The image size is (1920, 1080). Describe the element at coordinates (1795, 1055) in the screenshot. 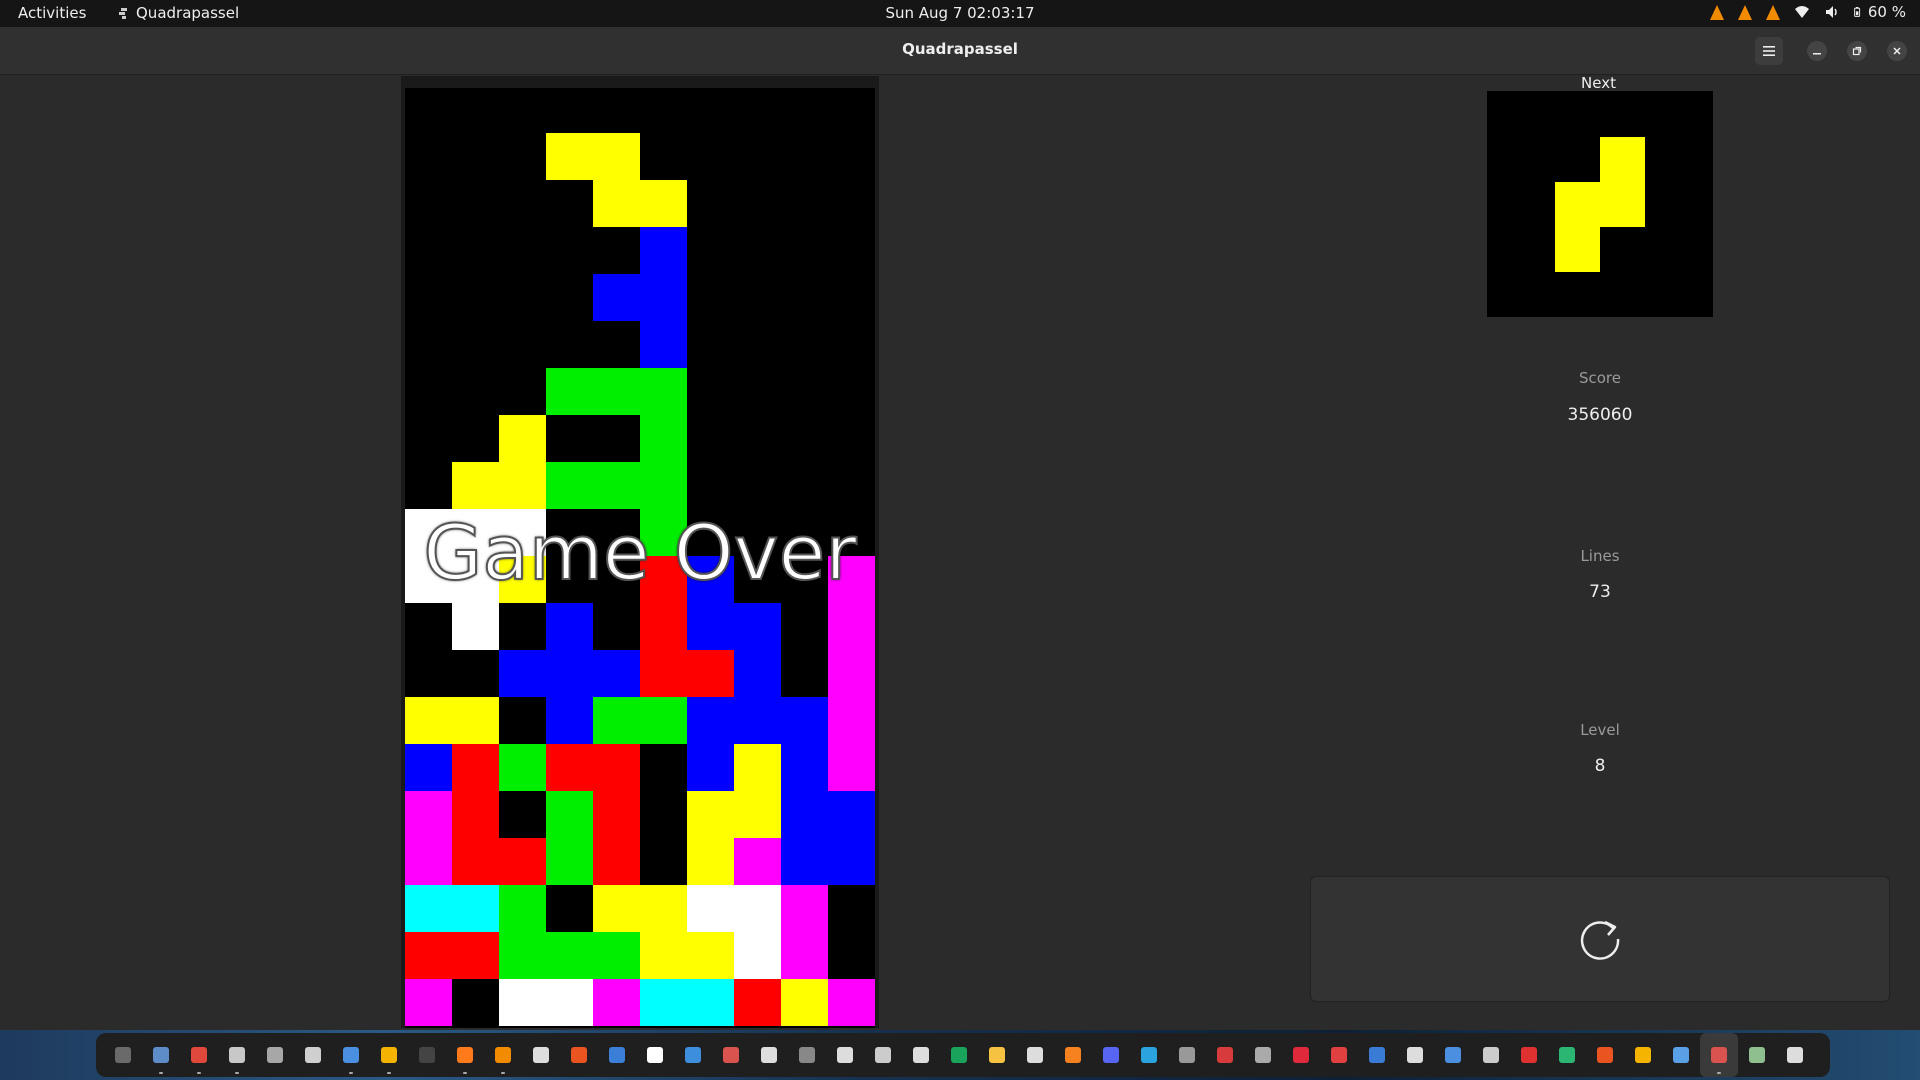

I see `show-apps-icon` at that location.